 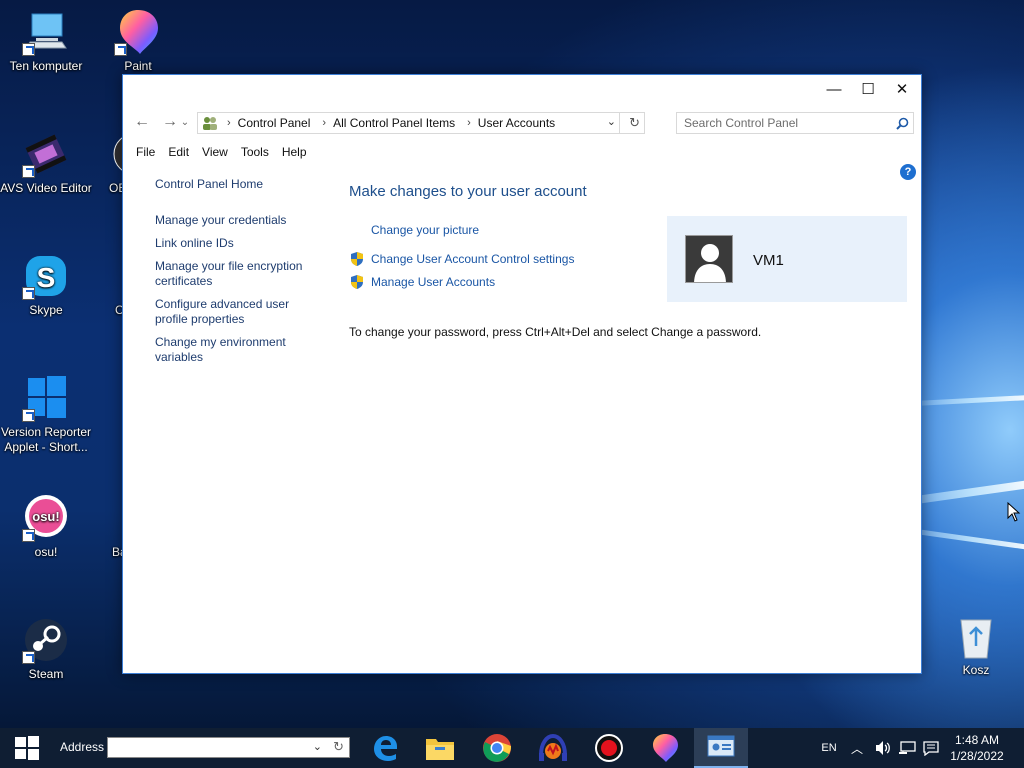 I want to click on menu-tools: Tools, so click(x=255, y=153).